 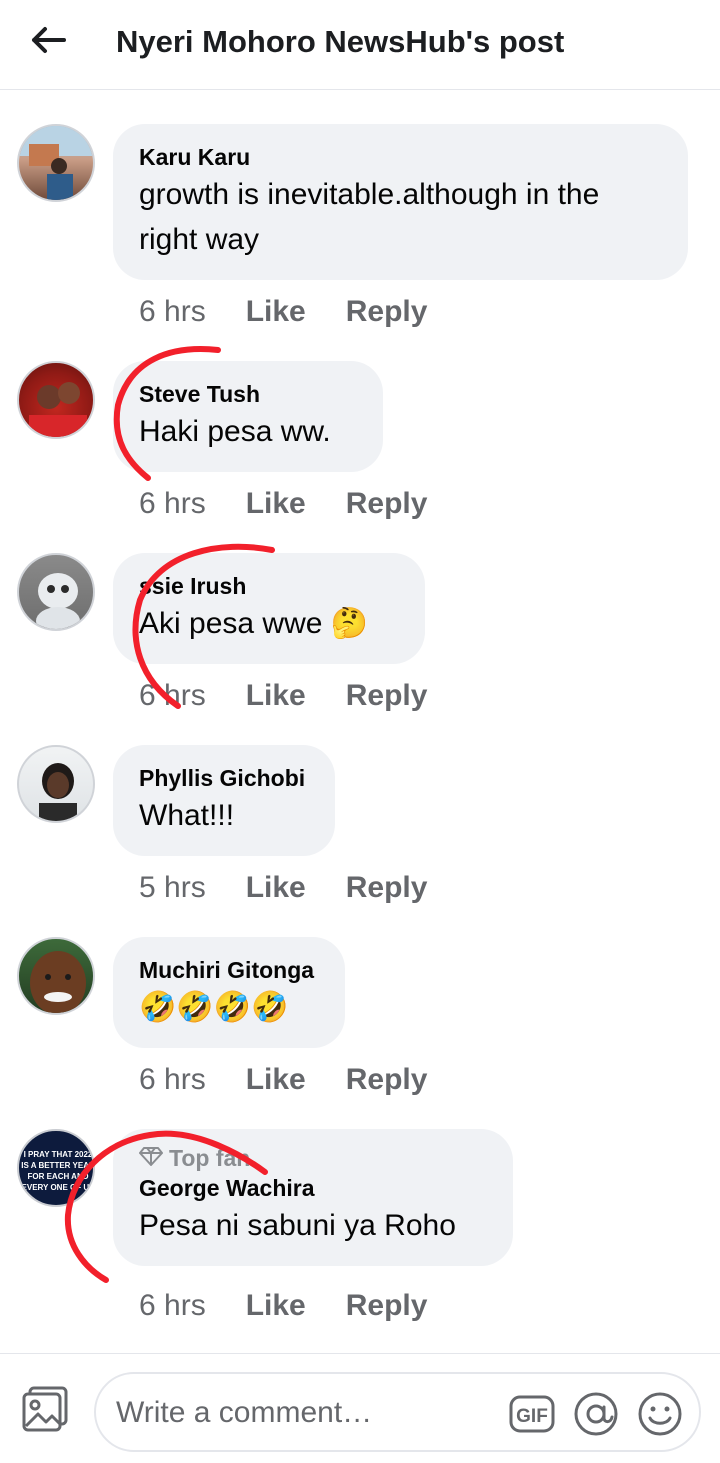 What do you see at coordinates (58, 1154) in the screenshot?
I see `svg-text: I PRAY THAT 2022` at bounding box center [58, 1154].